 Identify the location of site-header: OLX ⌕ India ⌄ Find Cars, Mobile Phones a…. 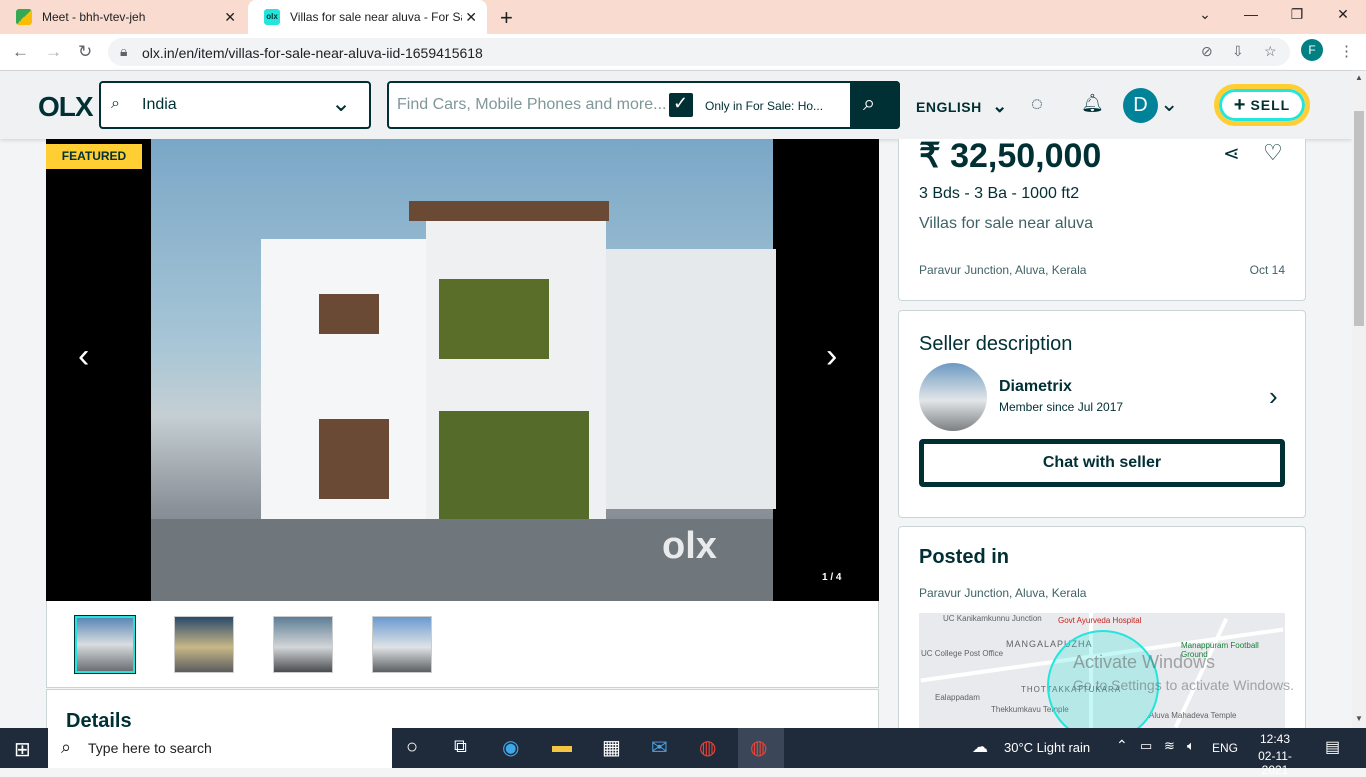
(676, 105).